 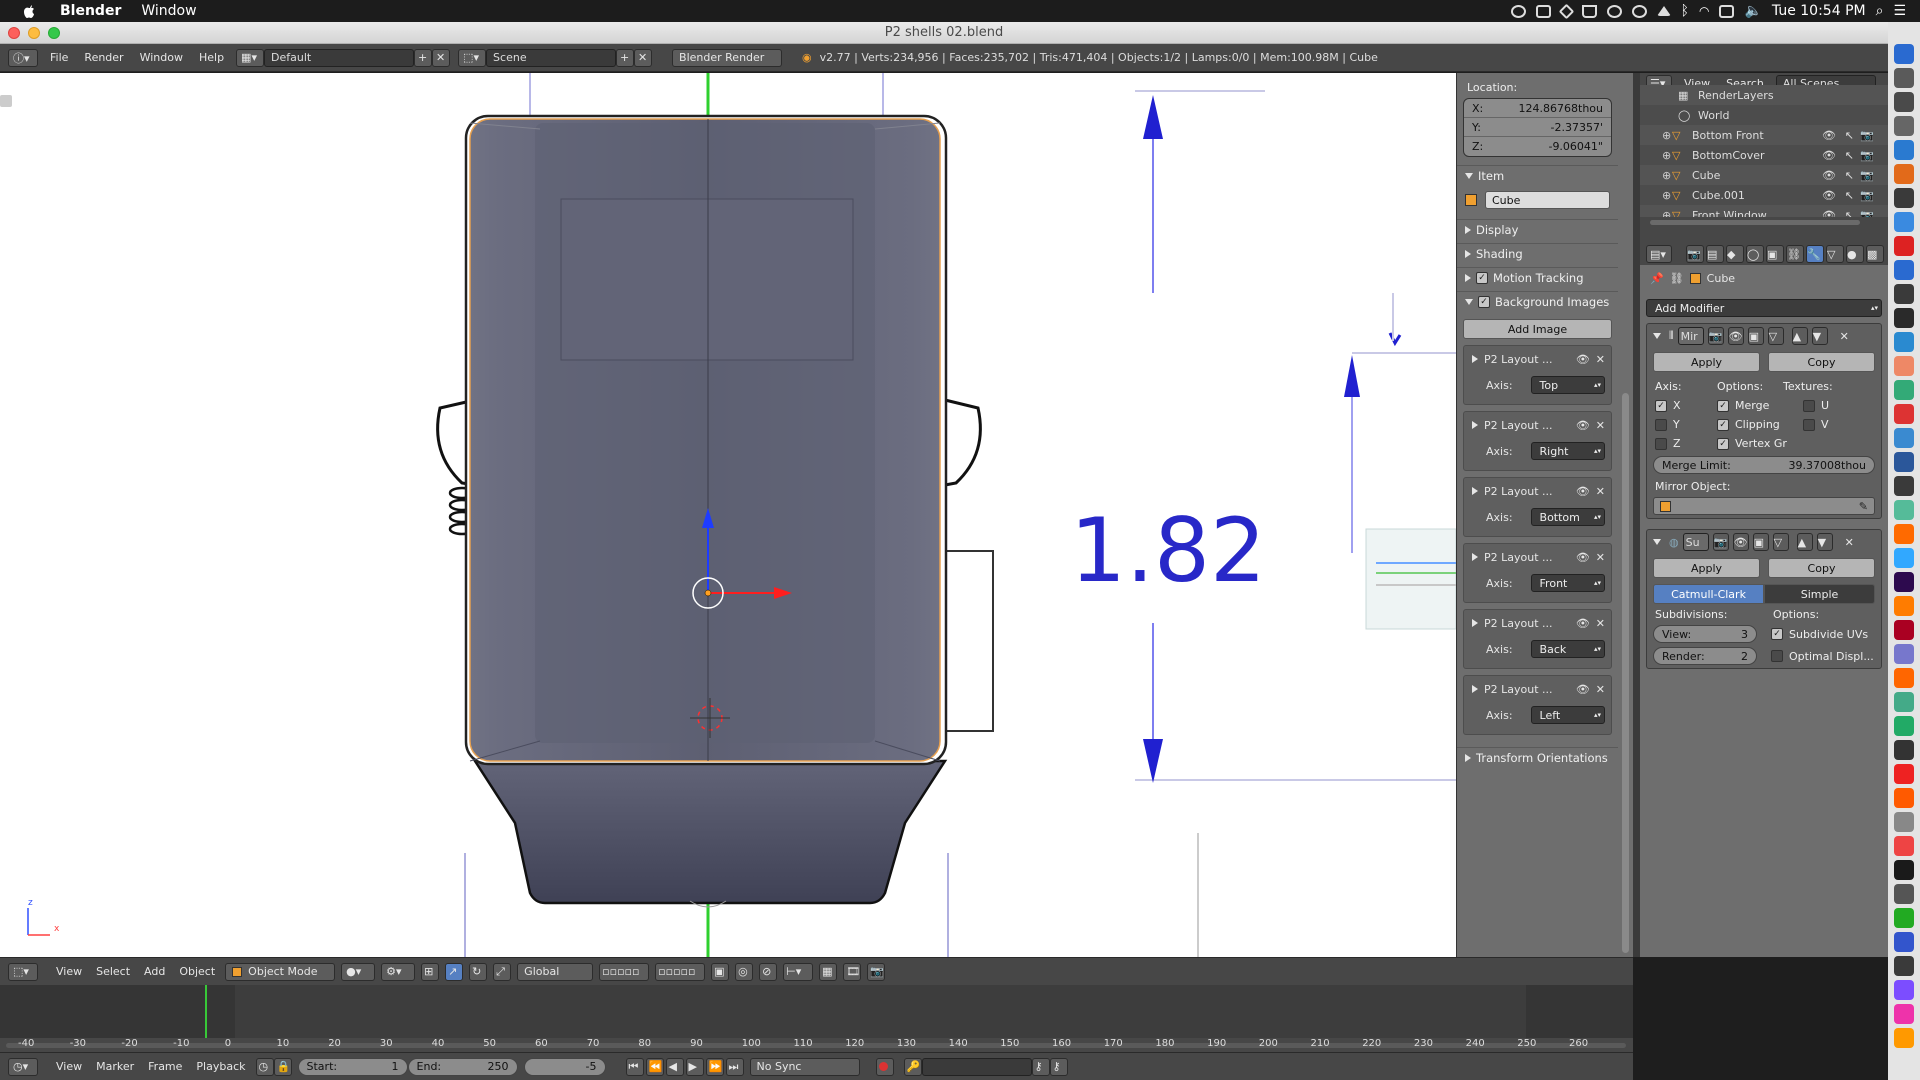 What do you see at coordinates (1667, 135) in the screenshot?
I see `expand-plus-icon: ⊕` at bounding box center [1667, 135].